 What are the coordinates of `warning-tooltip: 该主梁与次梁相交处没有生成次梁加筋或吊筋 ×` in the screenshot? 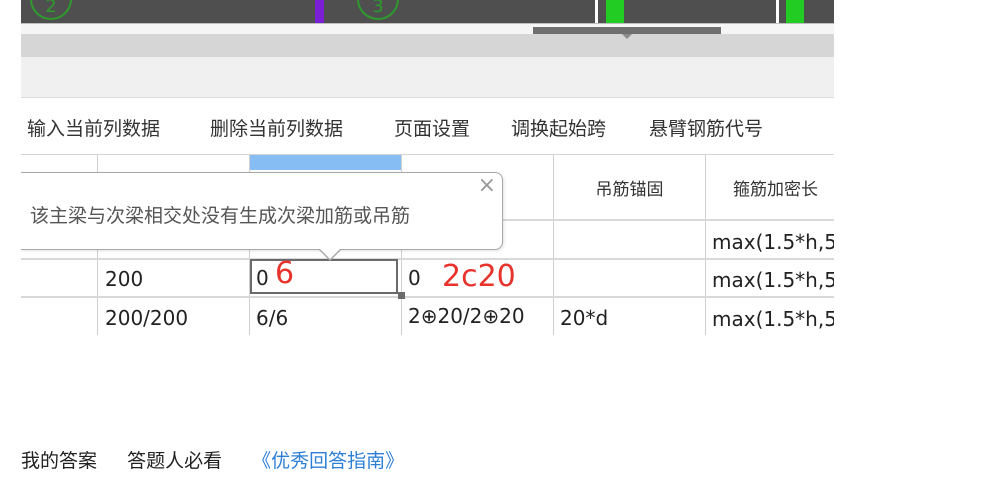 It's located at (262, 211).